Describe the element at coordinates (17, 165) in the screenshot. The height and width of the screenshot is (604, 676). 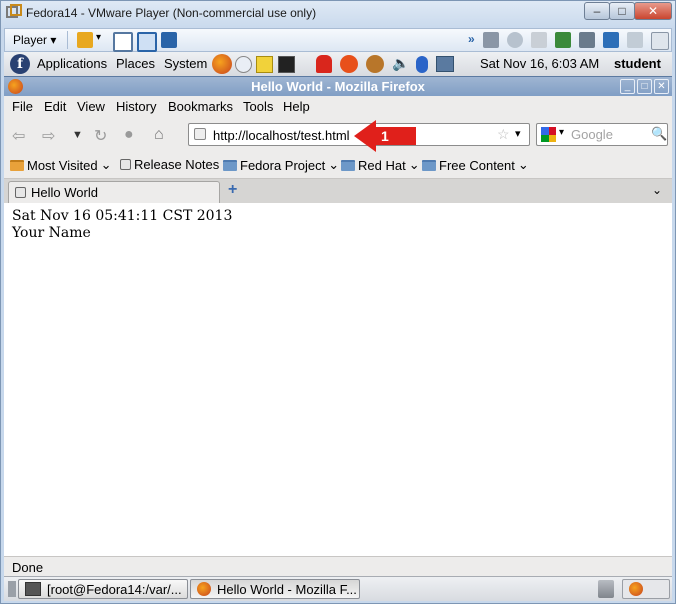
I see `most-visited-icon` at that location.